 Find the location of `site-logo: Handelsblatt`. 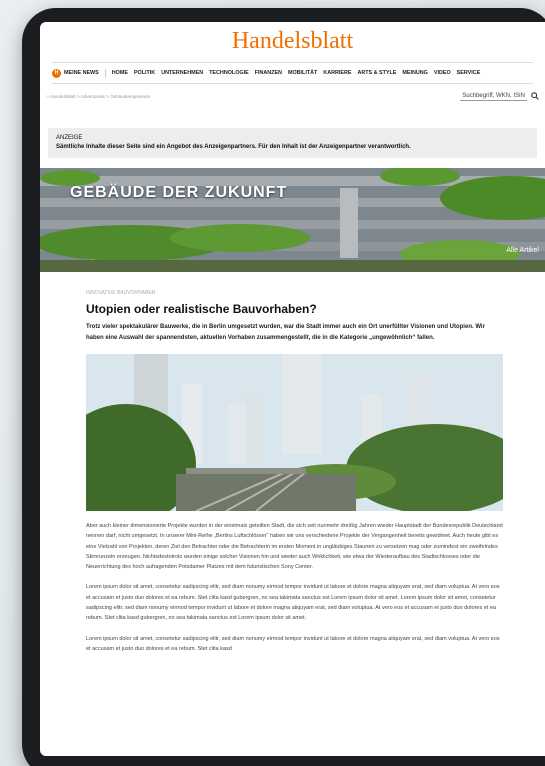

site-logo: Handelsblatt is located at coordinates (292, 42).